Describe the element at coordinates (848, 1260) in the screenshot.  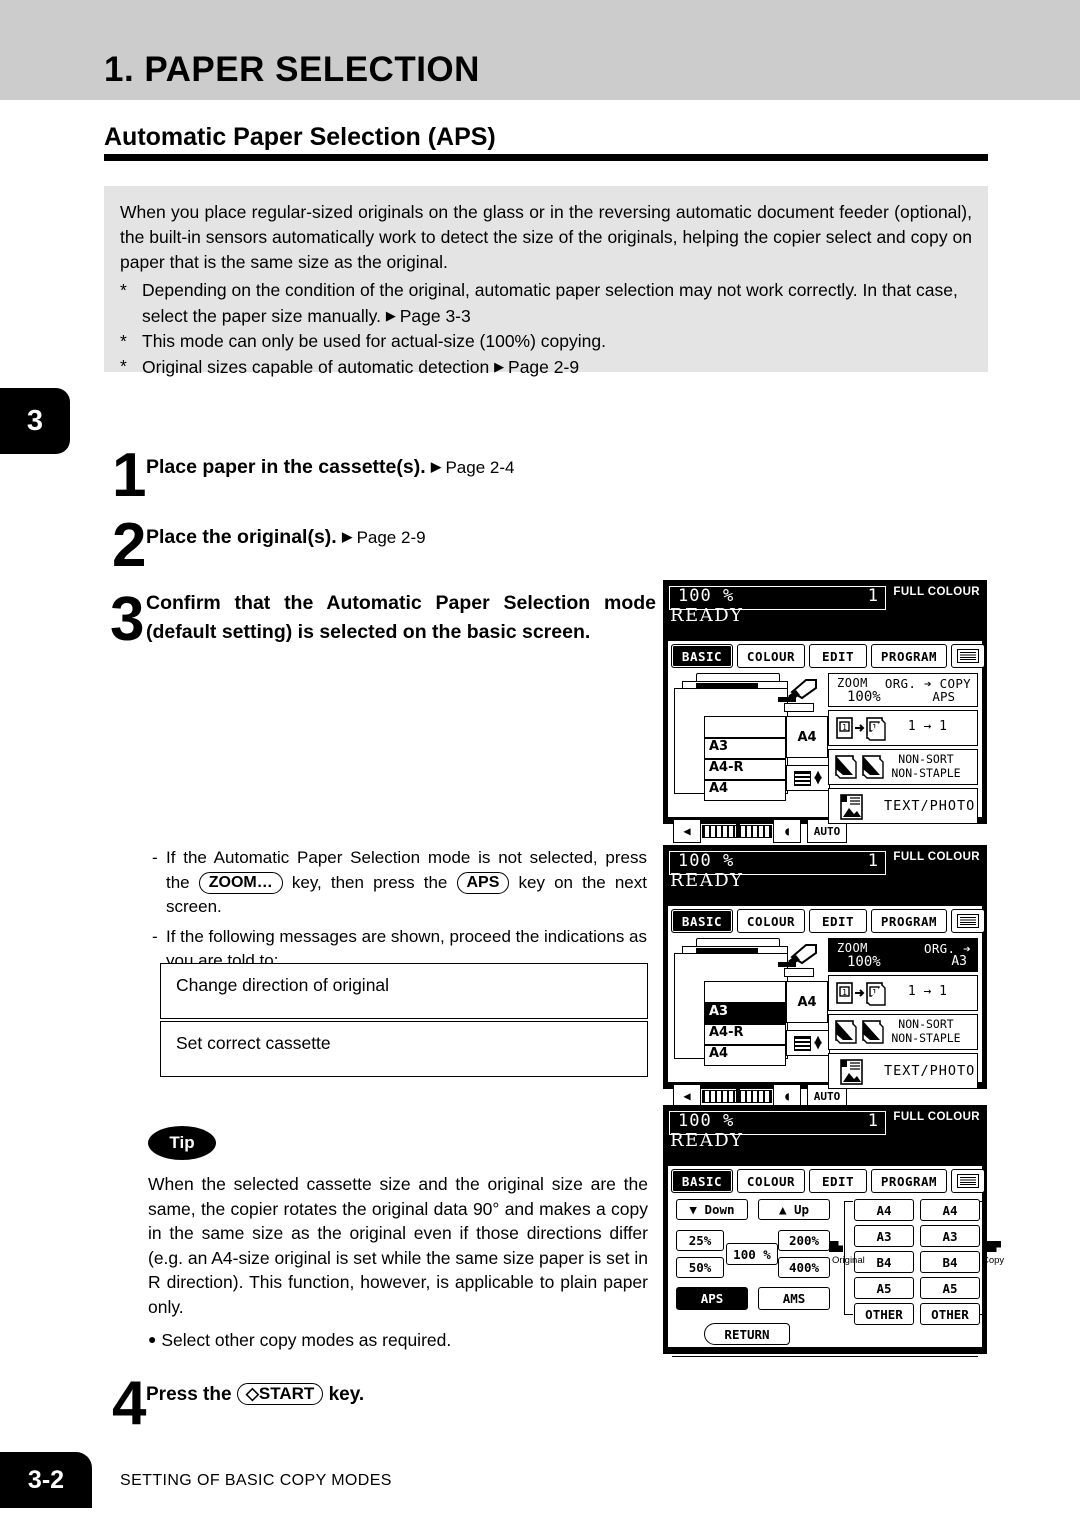
I see `lcd3-original-group-label: Original` at that location.